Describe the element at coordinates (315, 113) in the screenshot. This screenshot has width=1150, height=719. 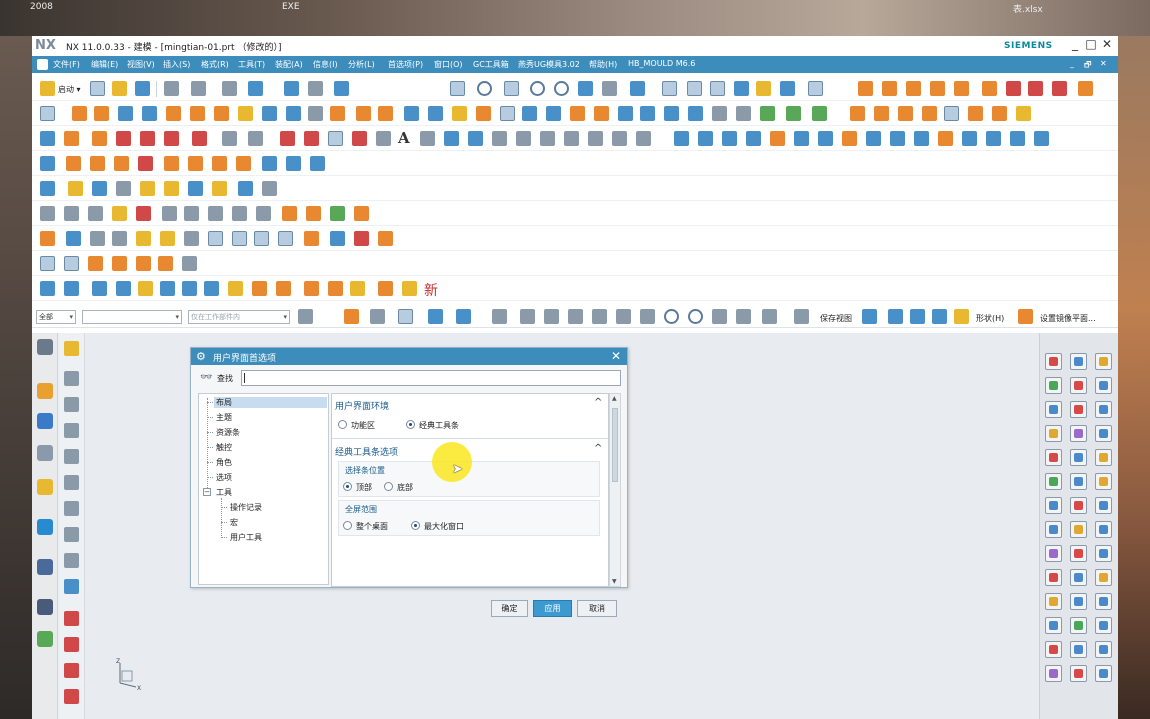
I see `cone-icon` at that location.